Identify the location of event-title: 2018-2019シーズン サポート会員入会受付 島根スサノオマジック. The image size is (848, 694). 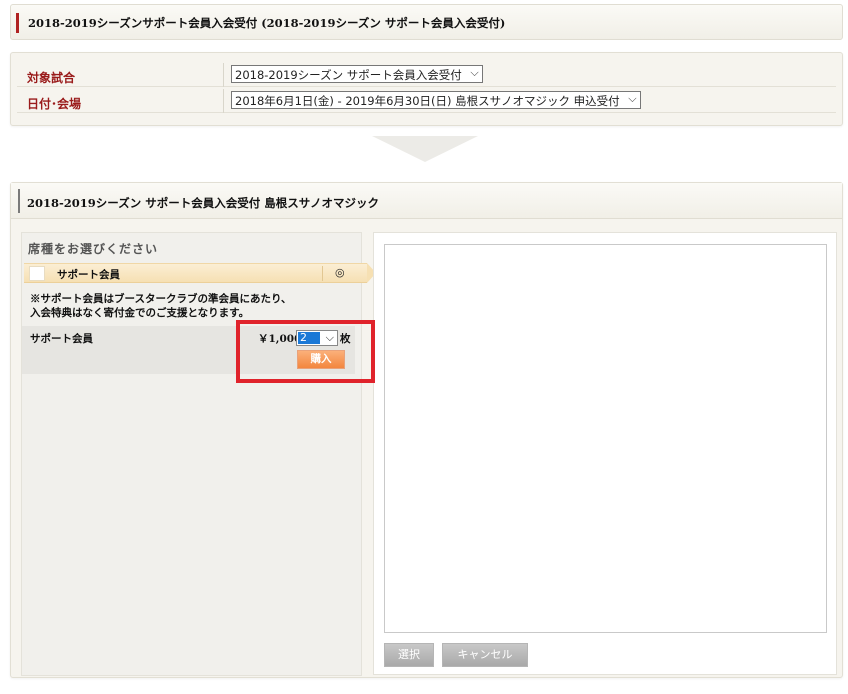
(203, 203).